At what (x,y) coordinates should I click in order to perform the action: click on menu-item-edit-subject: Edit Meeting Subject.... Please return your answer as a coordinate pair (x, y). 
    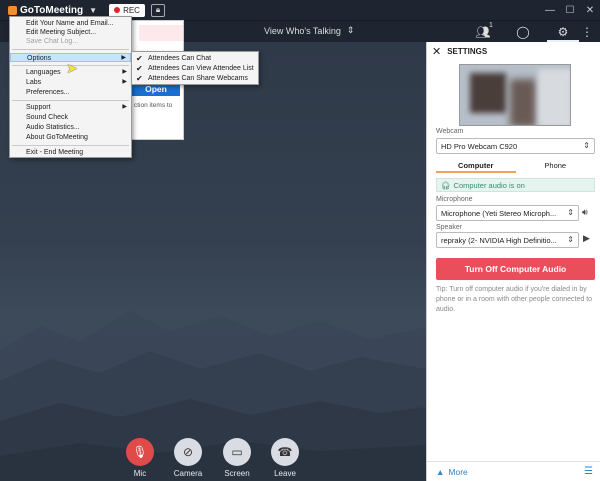
    Looking at the image, I should click on (70, 32).